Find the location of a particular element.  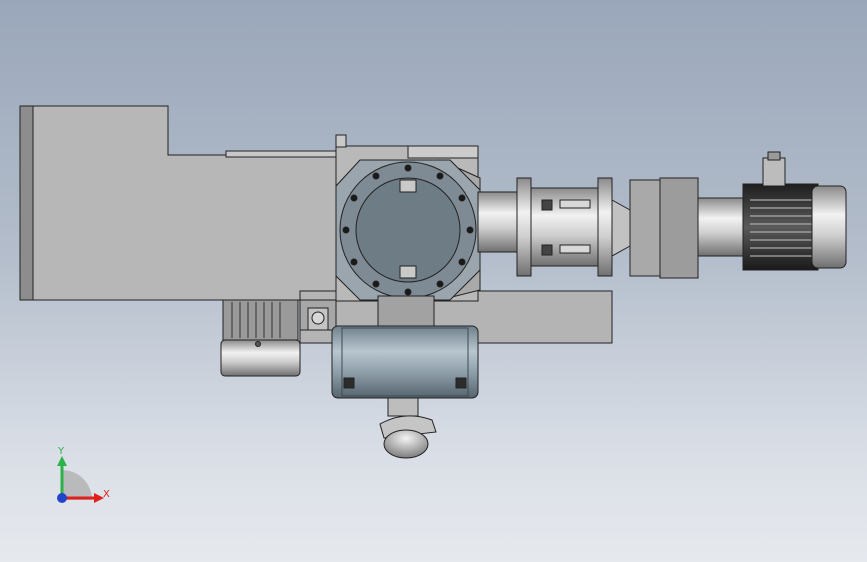

y-axis-label: Y is located at coordinates (61, 451).